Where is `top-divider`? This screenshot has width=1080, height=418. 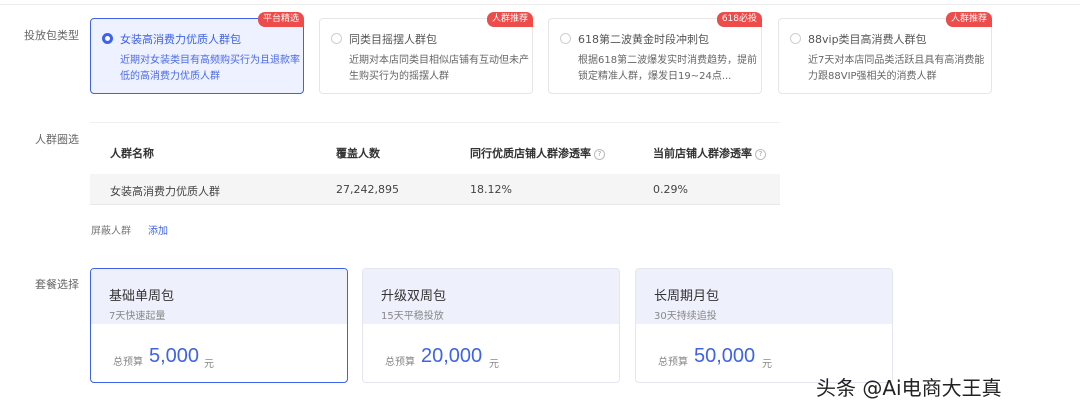 top-divider is located at coordinates (540, 4).